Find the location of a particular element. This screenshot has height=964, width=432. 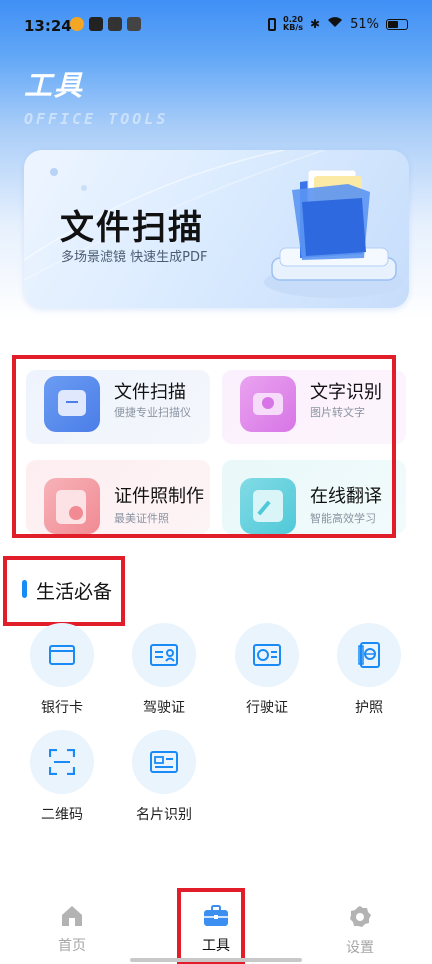

tool-label: 行驶证 is located at coordinates (267, 708).